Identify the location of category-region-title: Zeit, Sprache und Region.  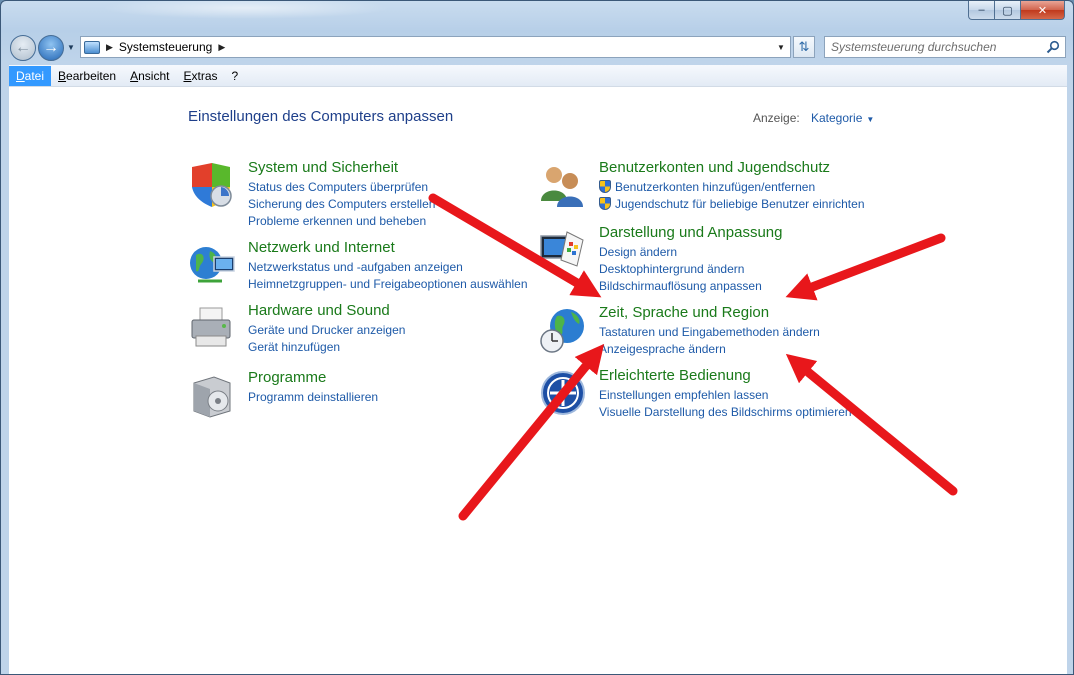
(684, 312).